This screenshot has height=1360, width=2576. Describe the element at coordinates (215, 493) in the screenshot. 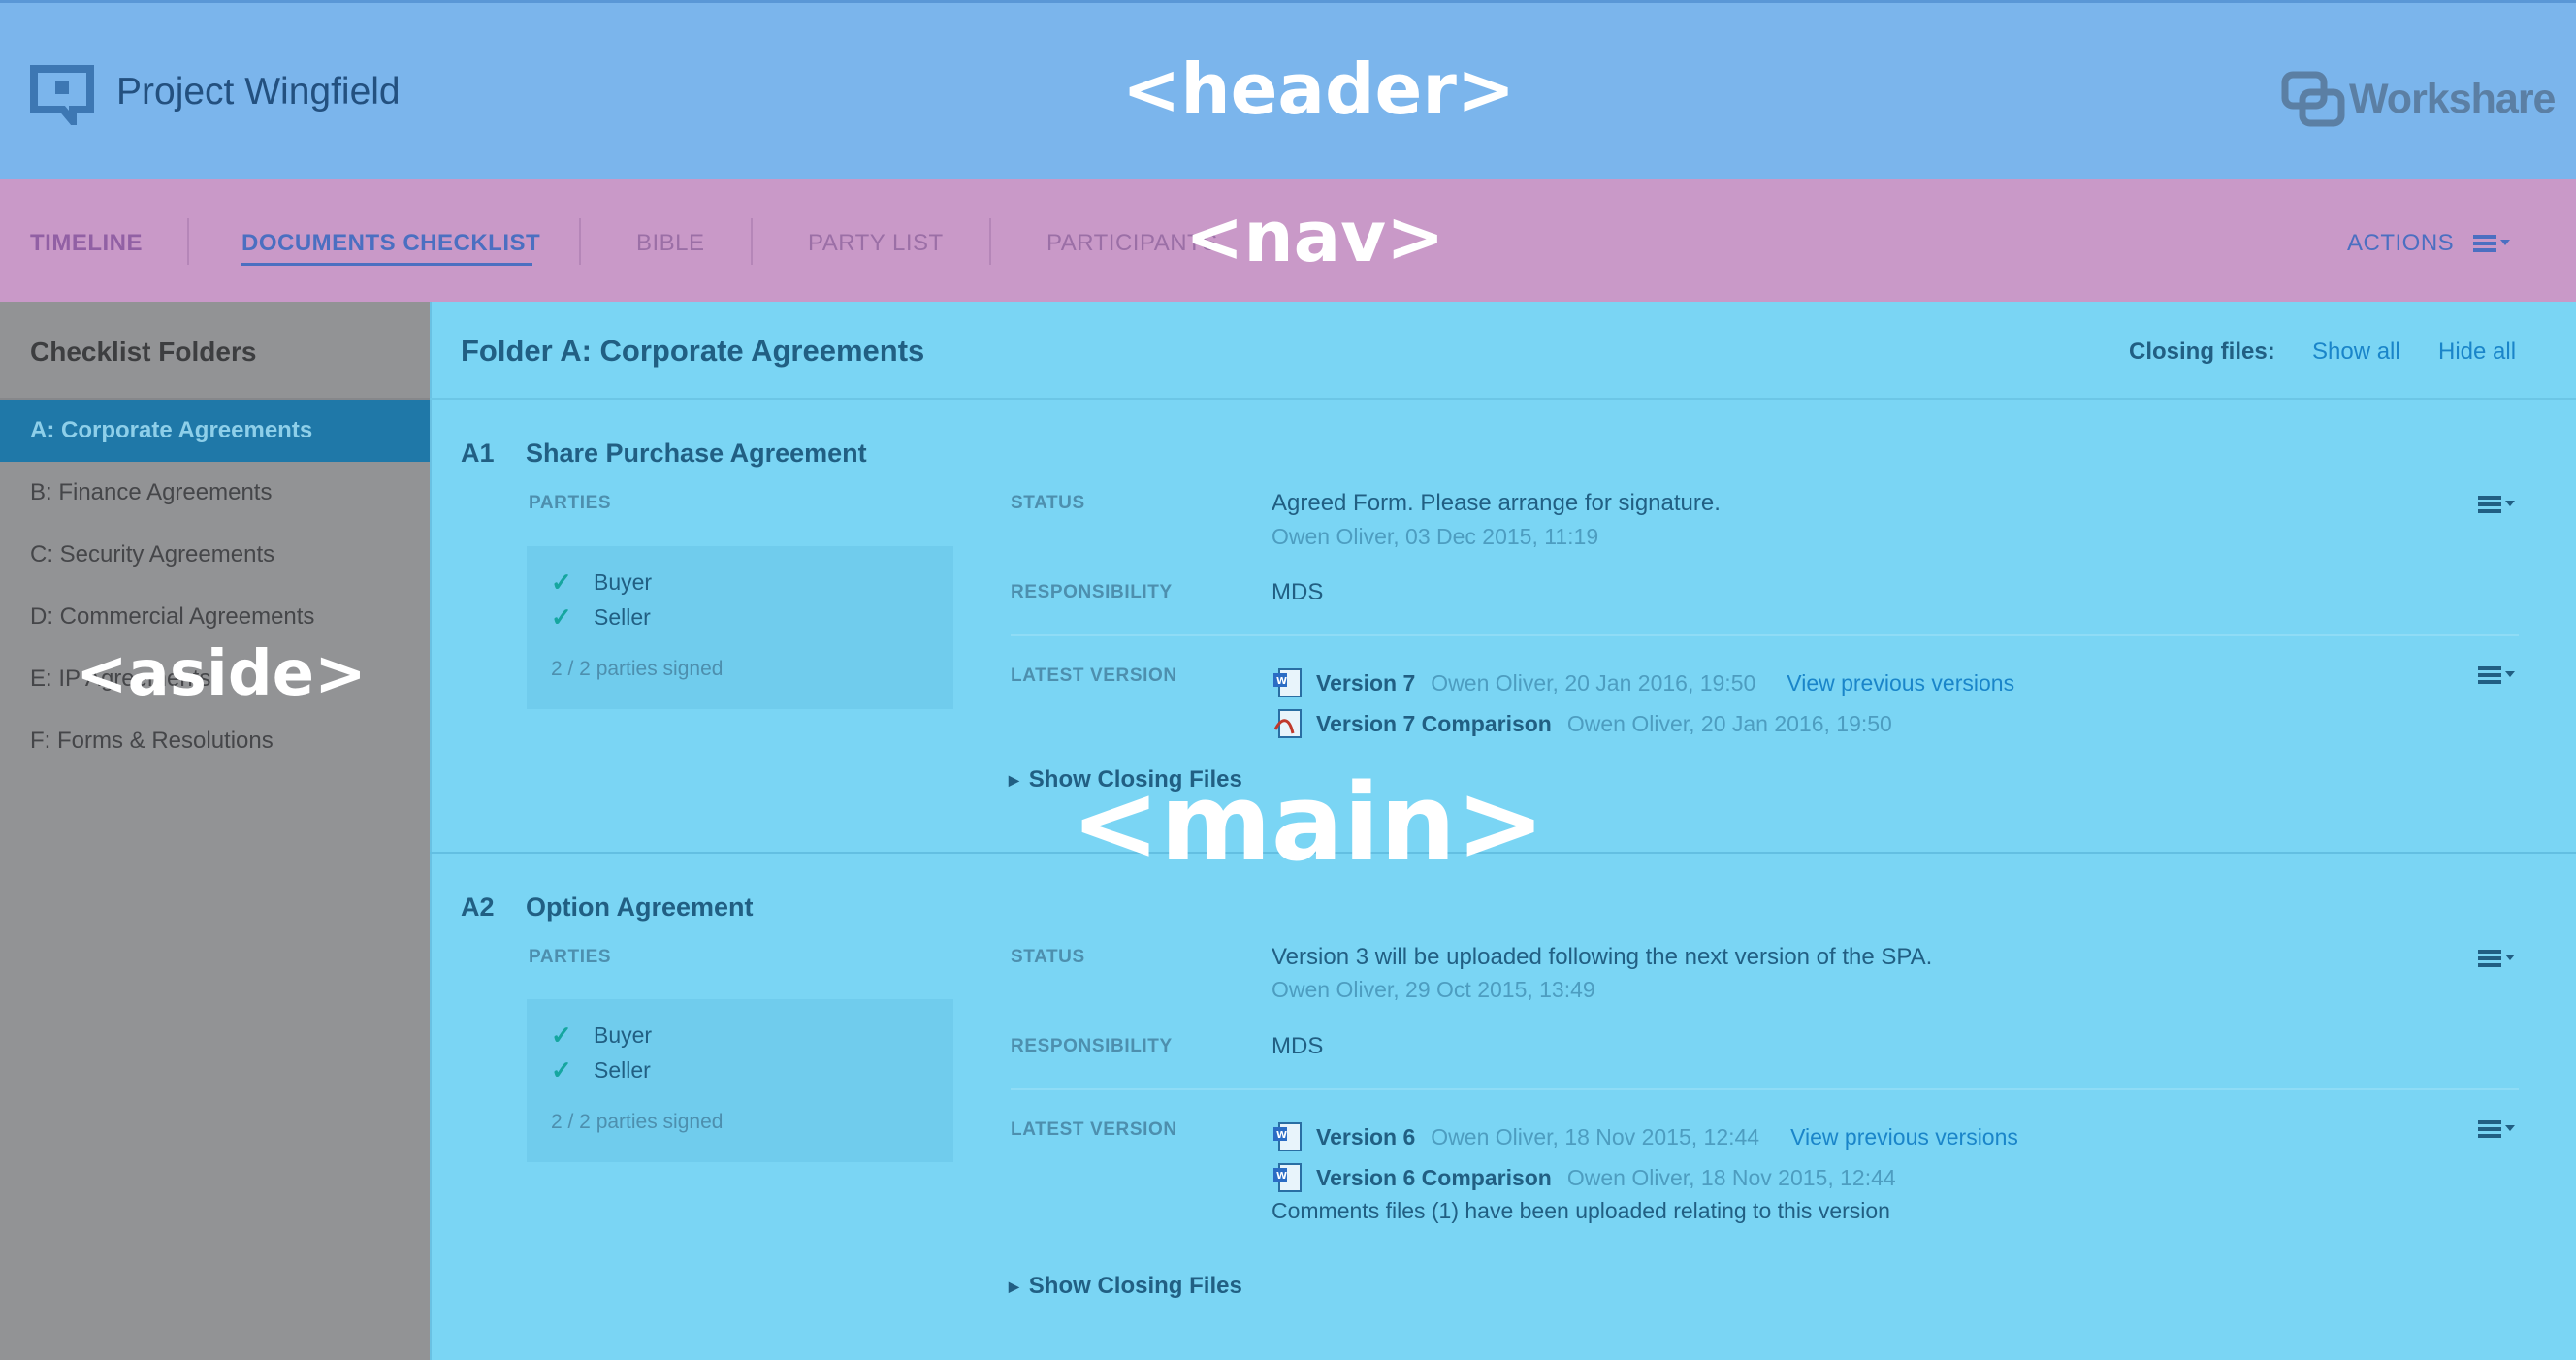

I see `sidebar-item-finance-agreements: B: Finance Agreements` at that location.